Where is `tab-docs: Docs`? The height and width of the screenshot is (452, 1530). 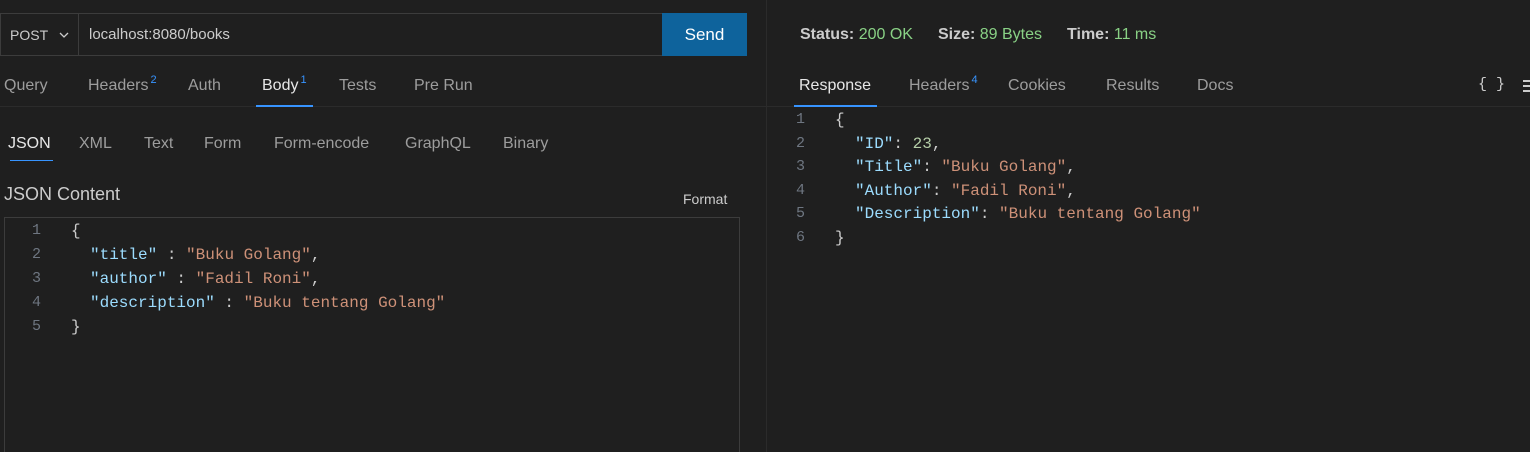
tab-docs: Docs is located at coordinates (1215, 86).